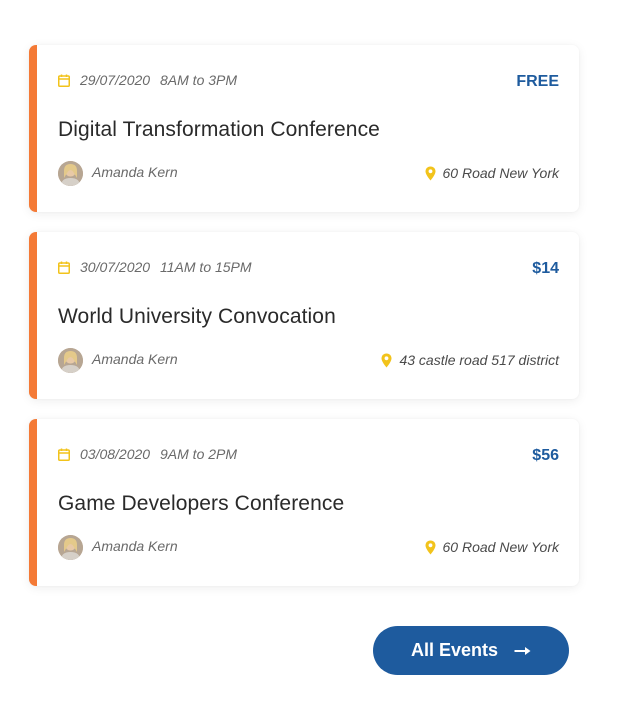 This screenshot has height=713, width=618. Describe the element at coordinates (219, 130) in the screenshot. I see `event-title: Digital Transformation Conference` at that location.